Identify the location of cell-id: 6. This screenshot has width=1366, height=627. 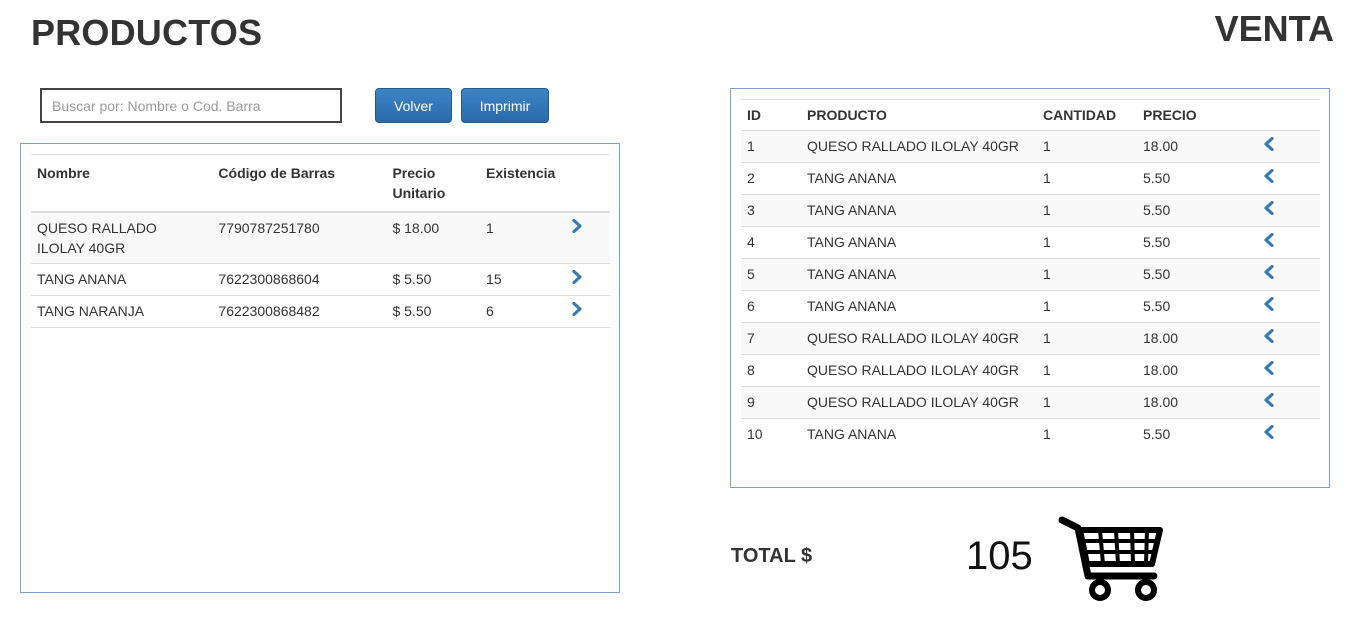
(751, 306).